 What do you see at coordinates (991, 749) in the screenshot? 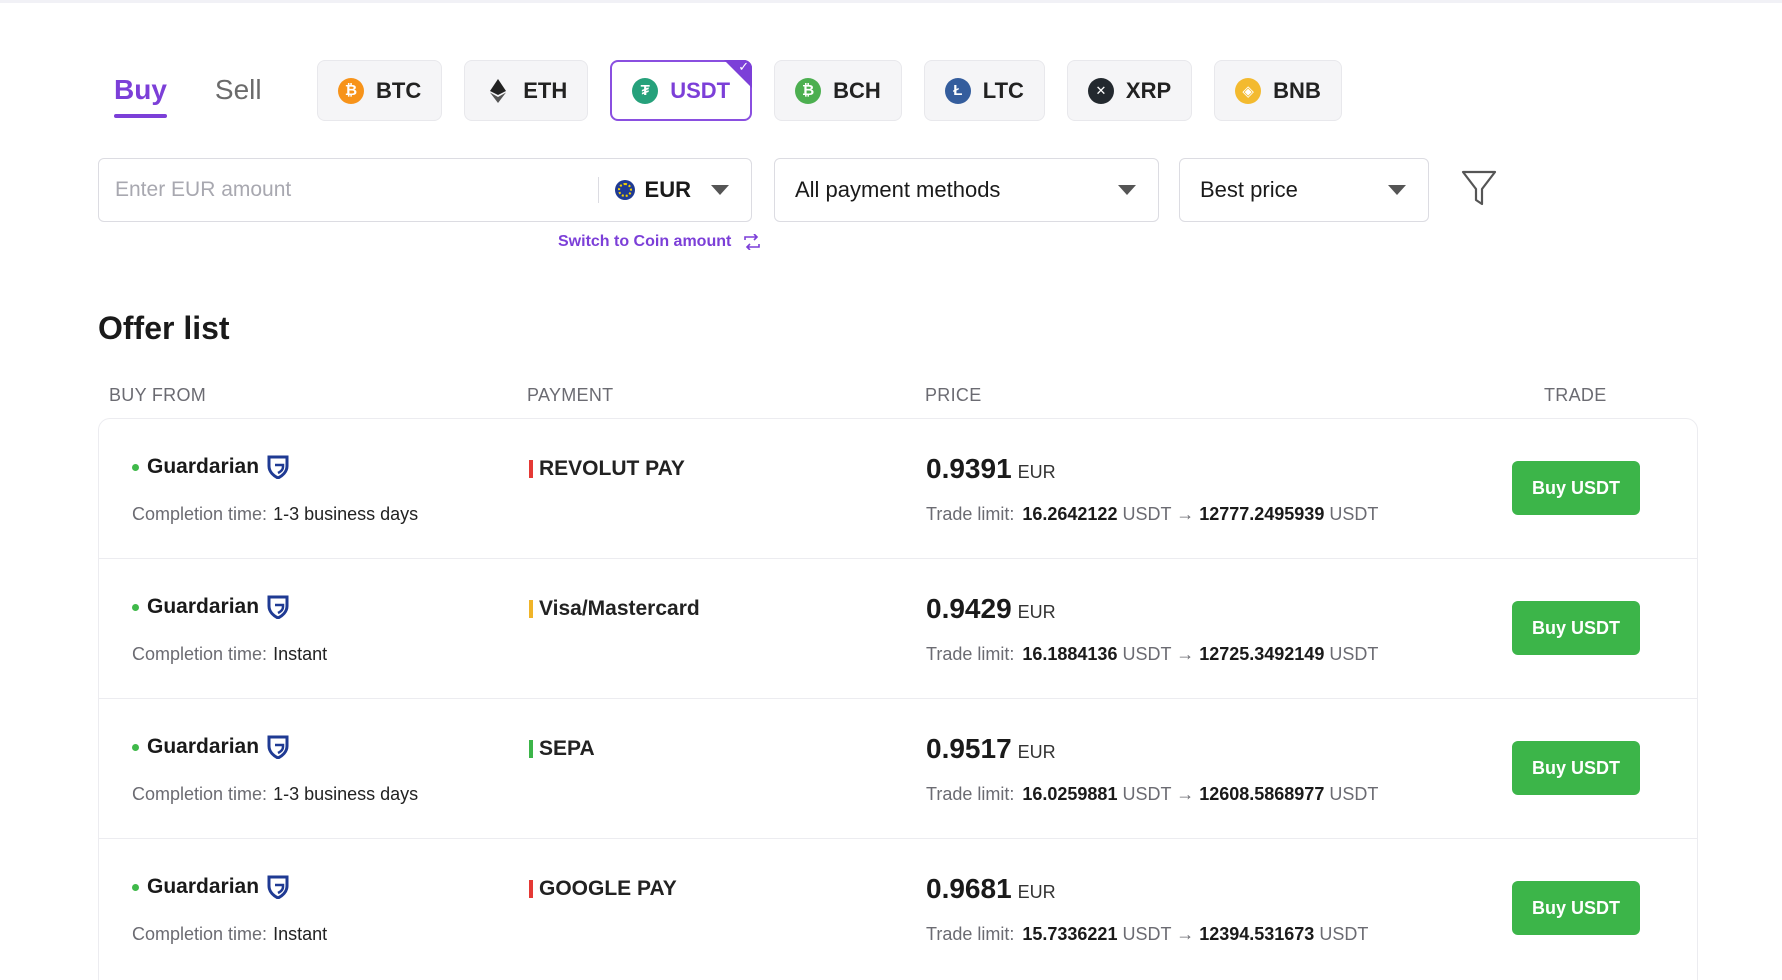
I see `price: 0.9517 EUR` at bounding box center [991, 749].